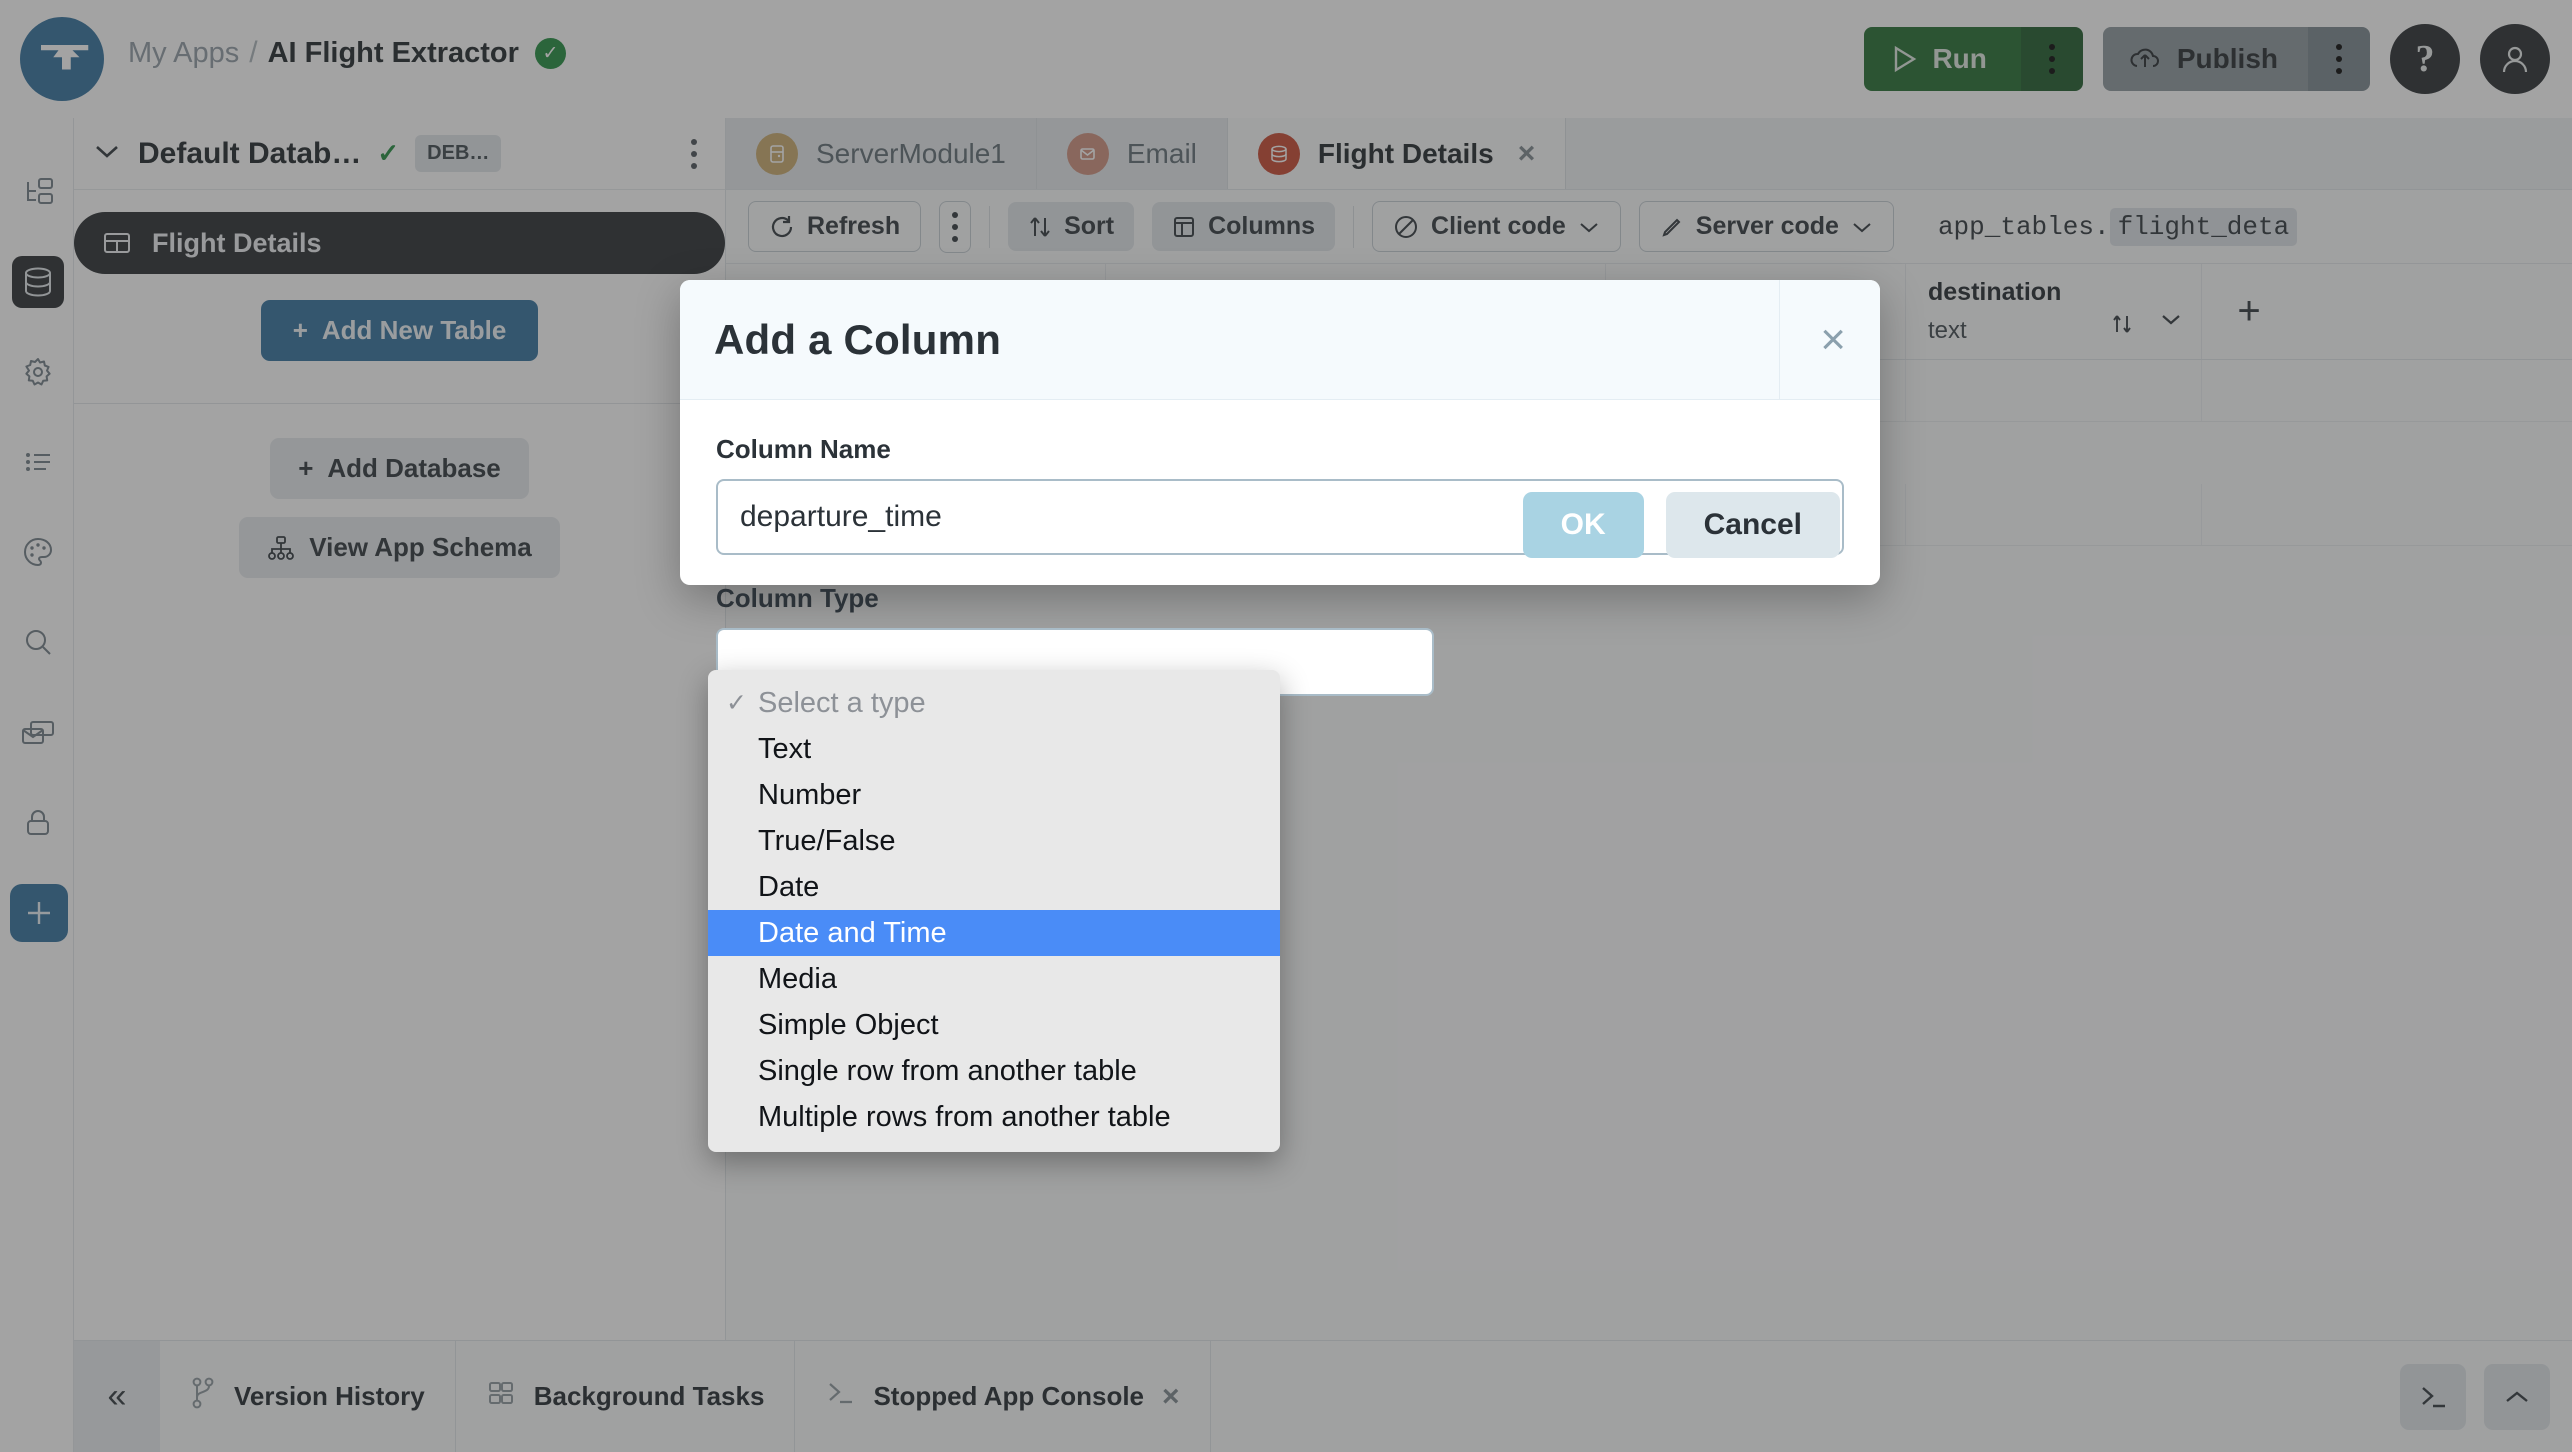 The image size is (2572, 1452). Describe the element at coordinates (785, 748) in the screenshot. I see `dropdown-option-label: Text` at that location.